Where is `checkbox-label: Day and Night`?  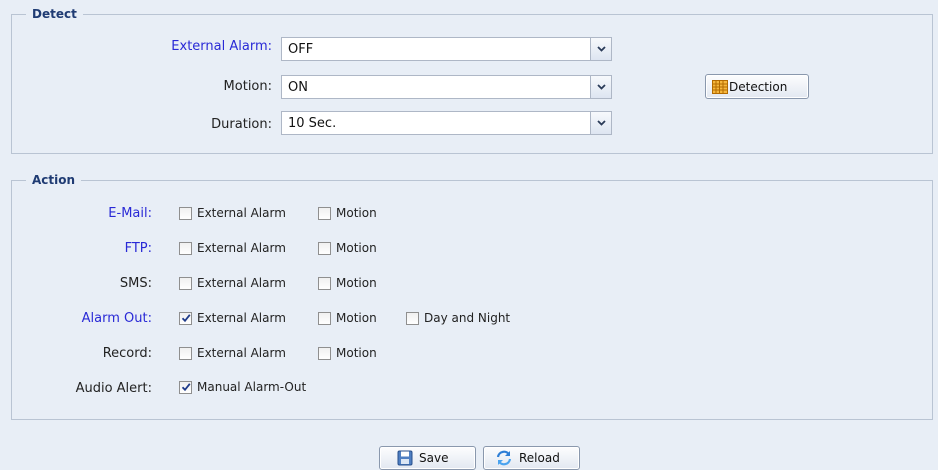
checkbox-label: Day and Night is located at coordinates (467, 318).